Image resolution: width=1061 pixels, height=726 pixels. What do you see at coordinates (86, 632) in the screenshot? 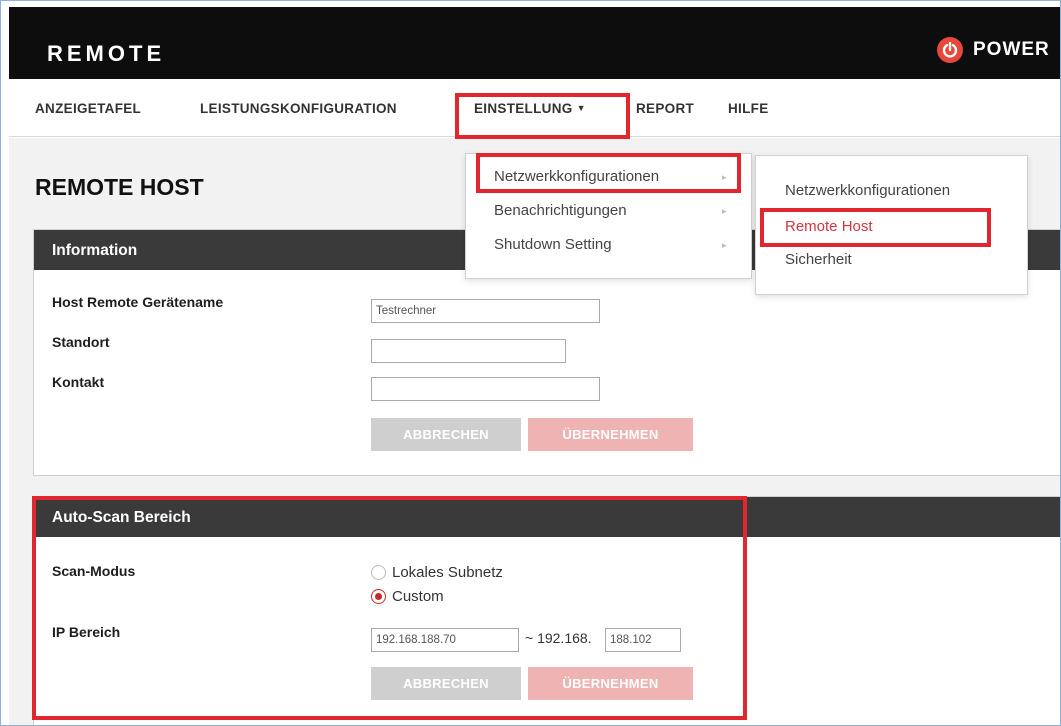
I see `ip-range-label: IP Bereich` at bounding box center [86, 632].